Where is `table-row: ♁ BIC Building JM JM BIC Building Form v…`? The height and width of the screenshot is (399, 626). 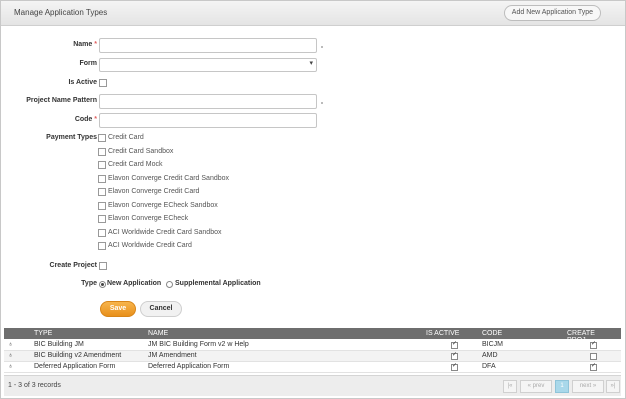 table-row: ♁ BIC Building JM JM BIC Building Form v… is located at coordinates (312, 345).